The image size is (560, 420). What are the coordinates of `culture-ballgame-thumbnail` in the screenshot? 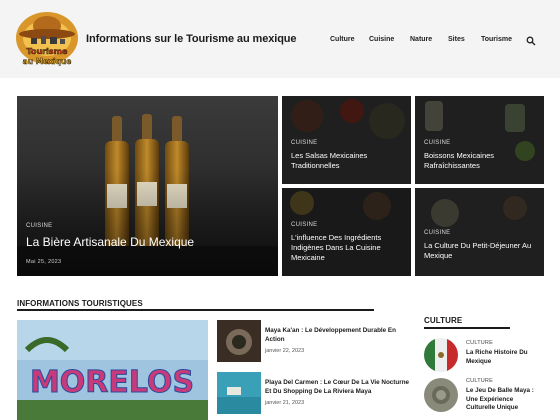 It's located at (441, 395).